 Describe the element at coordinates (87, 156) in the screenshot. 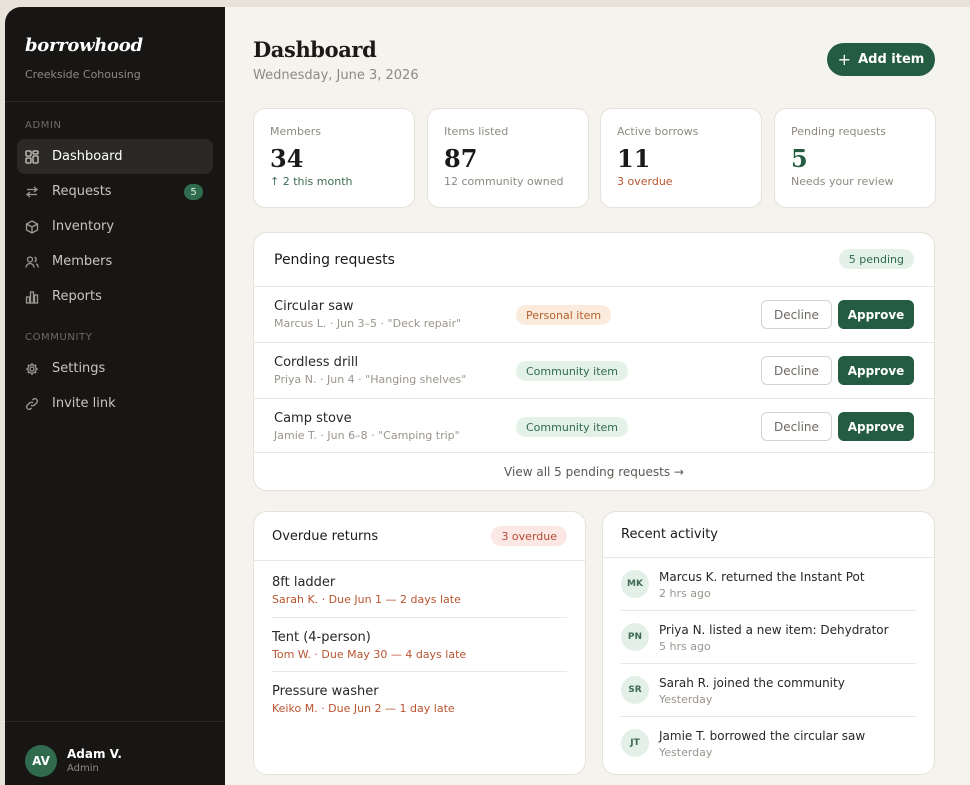

I see `sidebar-item-label: Dashboard` at that location.